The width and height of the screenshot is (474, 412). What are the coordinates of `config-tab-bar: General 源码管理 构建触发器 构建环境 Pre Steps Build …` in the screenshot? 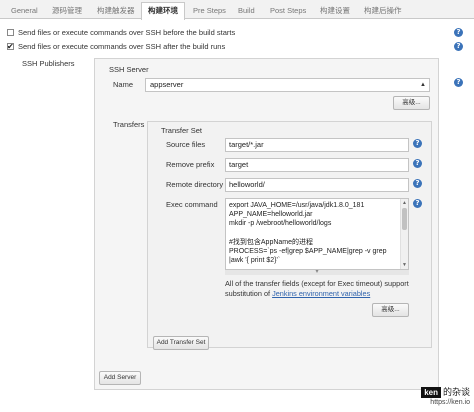 It's located at (237, 10).